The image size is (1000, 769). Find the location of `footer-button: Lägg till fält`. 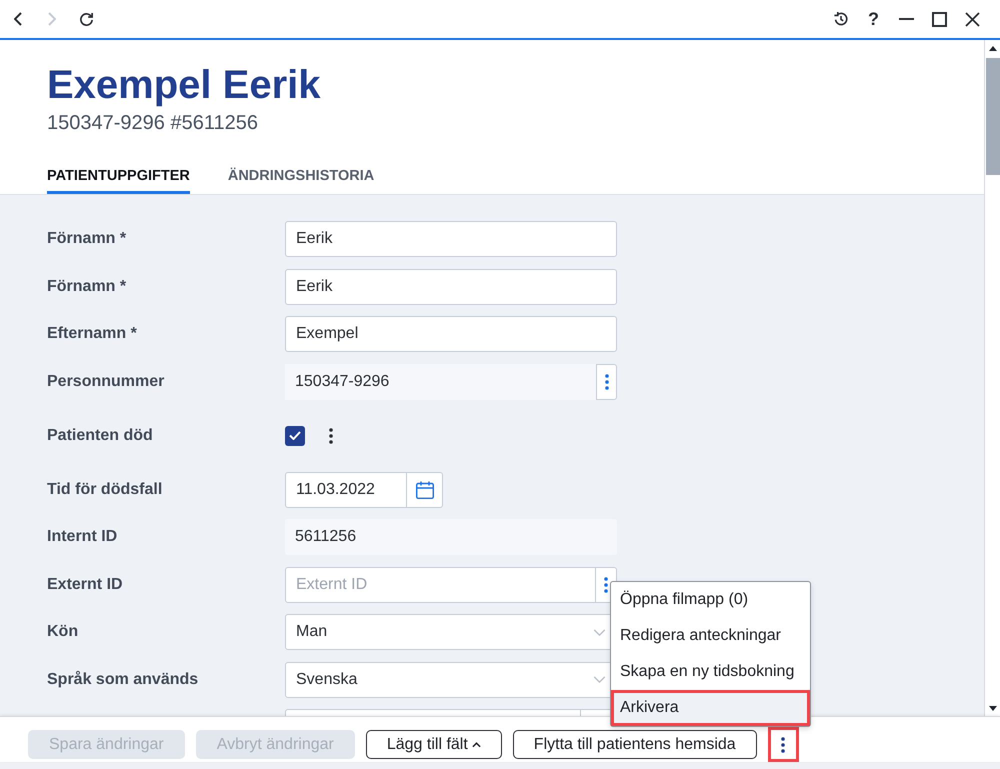

footer-button: Lägg till fält is located at coordinates (434, 744).